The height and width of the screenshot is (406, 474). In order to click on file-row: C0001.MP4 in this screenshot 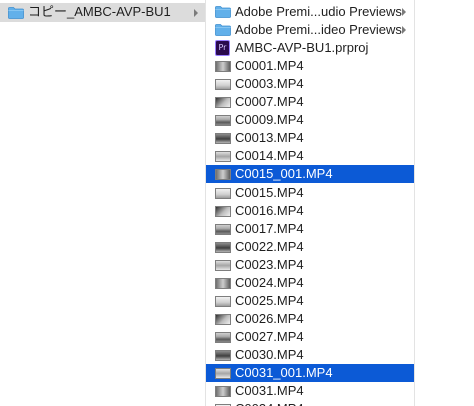, I will do `click(310, 66)`.